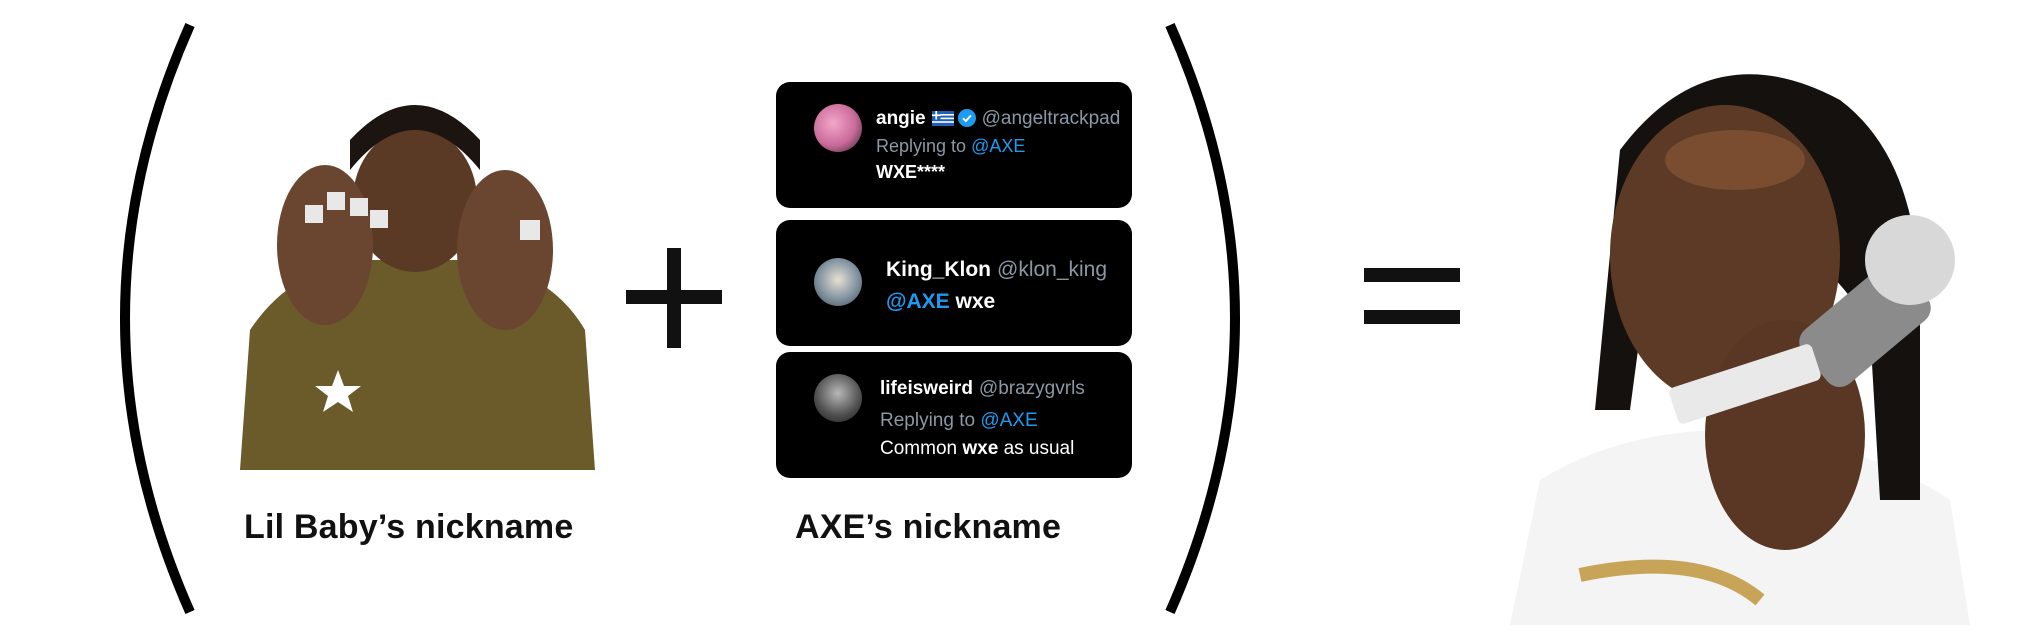 This screenshot has width=2032, height=636. What do you see at coordinates (977, 448) in the screenshot?
I see `tweet-text: Common wxe as usual` at bounding box center [977, 448].